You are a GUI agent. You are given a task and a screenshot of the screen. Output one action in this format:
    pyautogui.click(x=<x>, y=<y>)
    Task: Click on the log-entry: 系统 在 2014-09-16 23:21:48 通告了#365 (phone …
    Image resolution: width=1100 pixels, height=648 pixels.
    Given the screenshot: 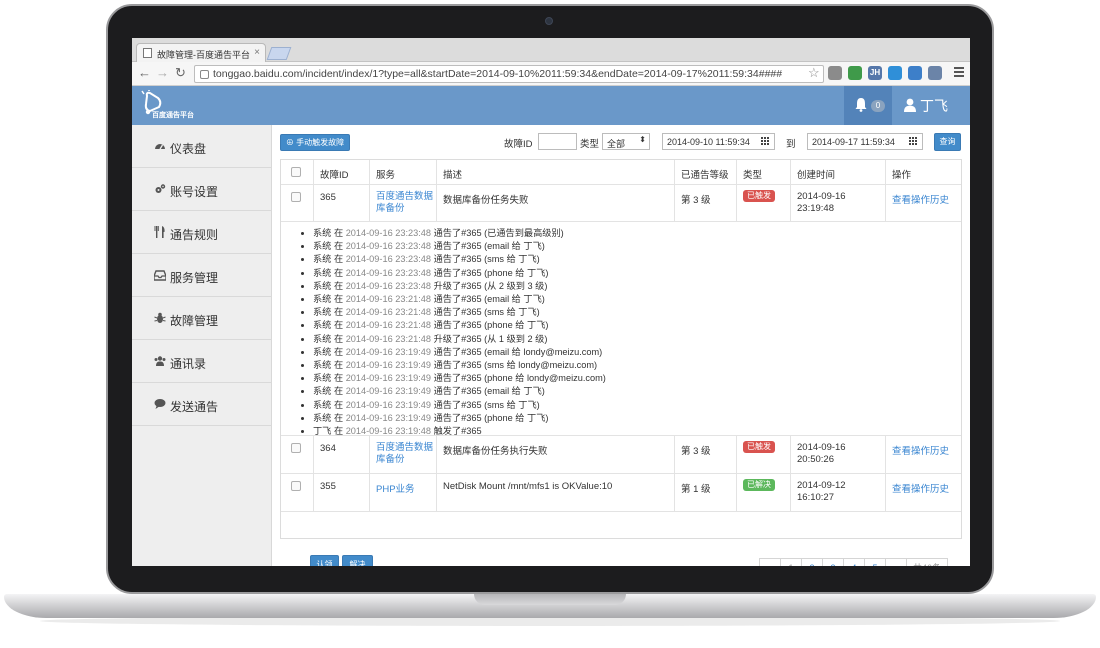 What is the action you would take?
    pyautogui.click(x=459, y=325)
    